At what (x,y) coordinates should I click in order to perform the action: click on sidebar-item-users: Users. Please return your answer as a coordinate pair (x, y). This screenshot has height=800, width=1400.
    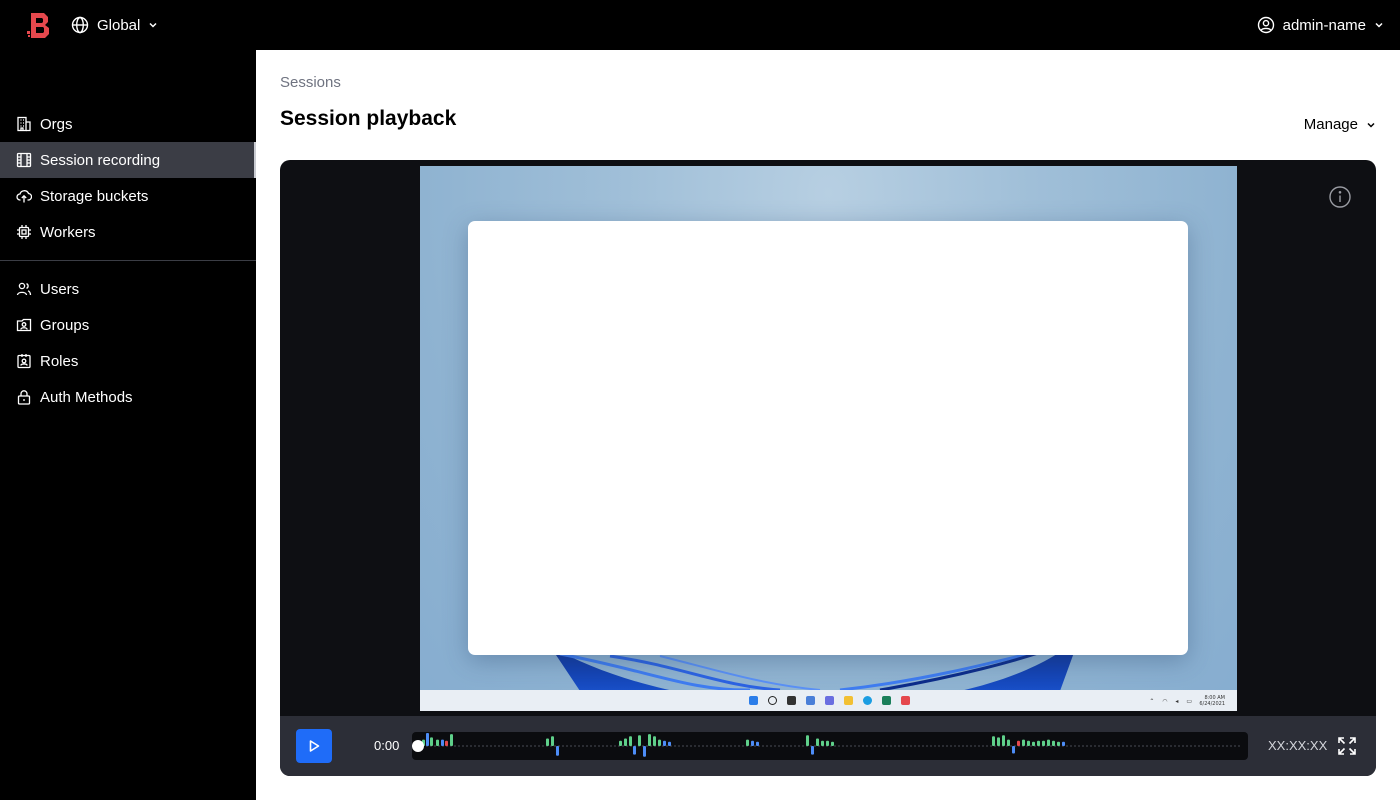
    Looking at the image, I should click on (128, 289).